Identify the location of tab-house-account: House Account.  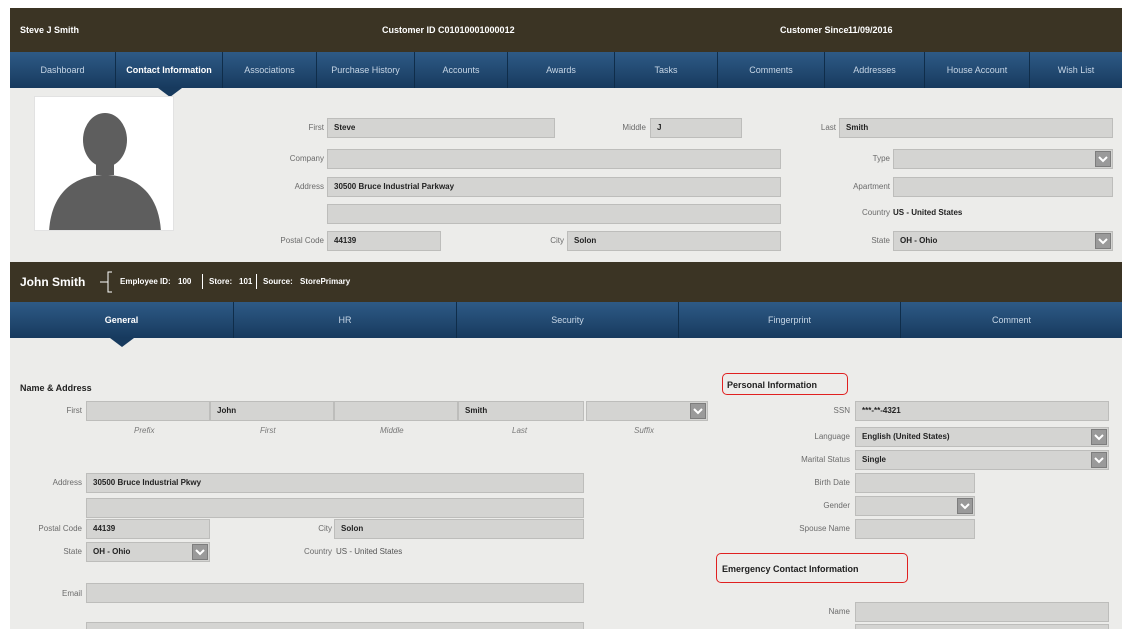
(977, 70).